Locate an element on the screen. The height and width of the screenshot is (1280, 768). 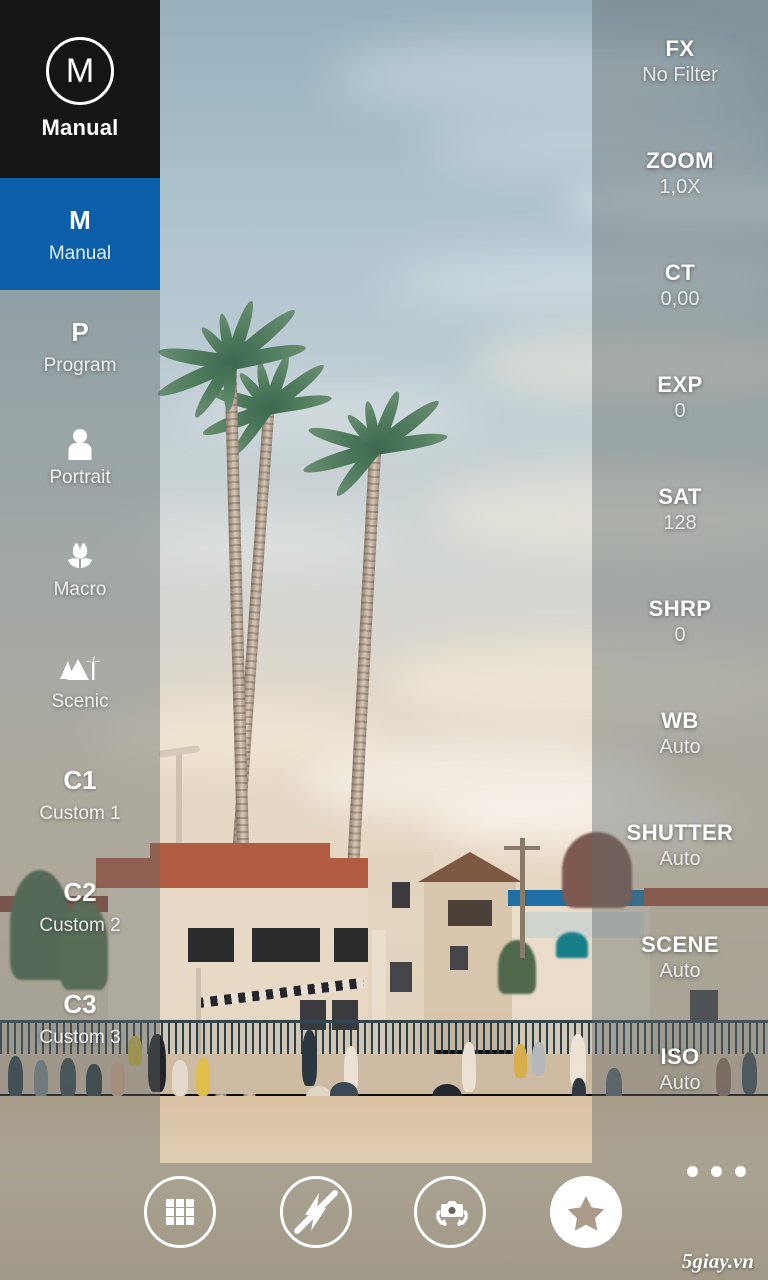
setting-key: SAT is located at coordinates (680, 496).